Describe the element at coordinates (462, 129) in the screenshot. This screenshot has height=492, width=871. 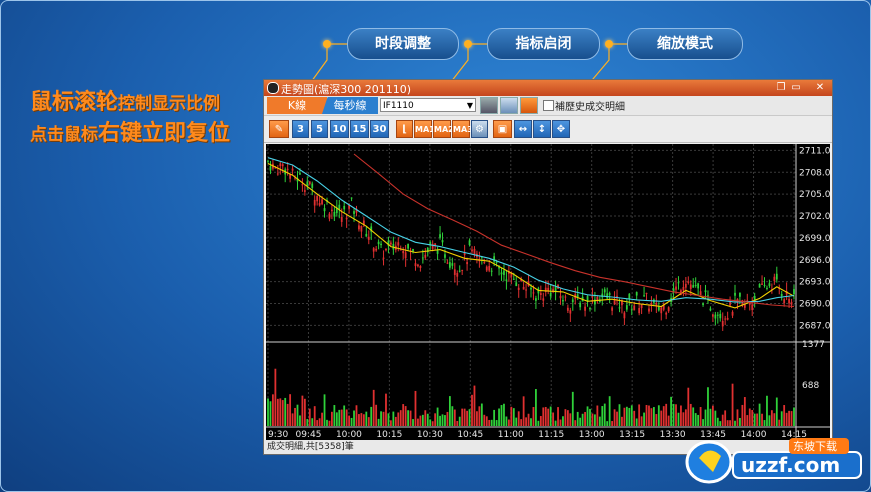
I see `ma3-button: MA3` at that location.